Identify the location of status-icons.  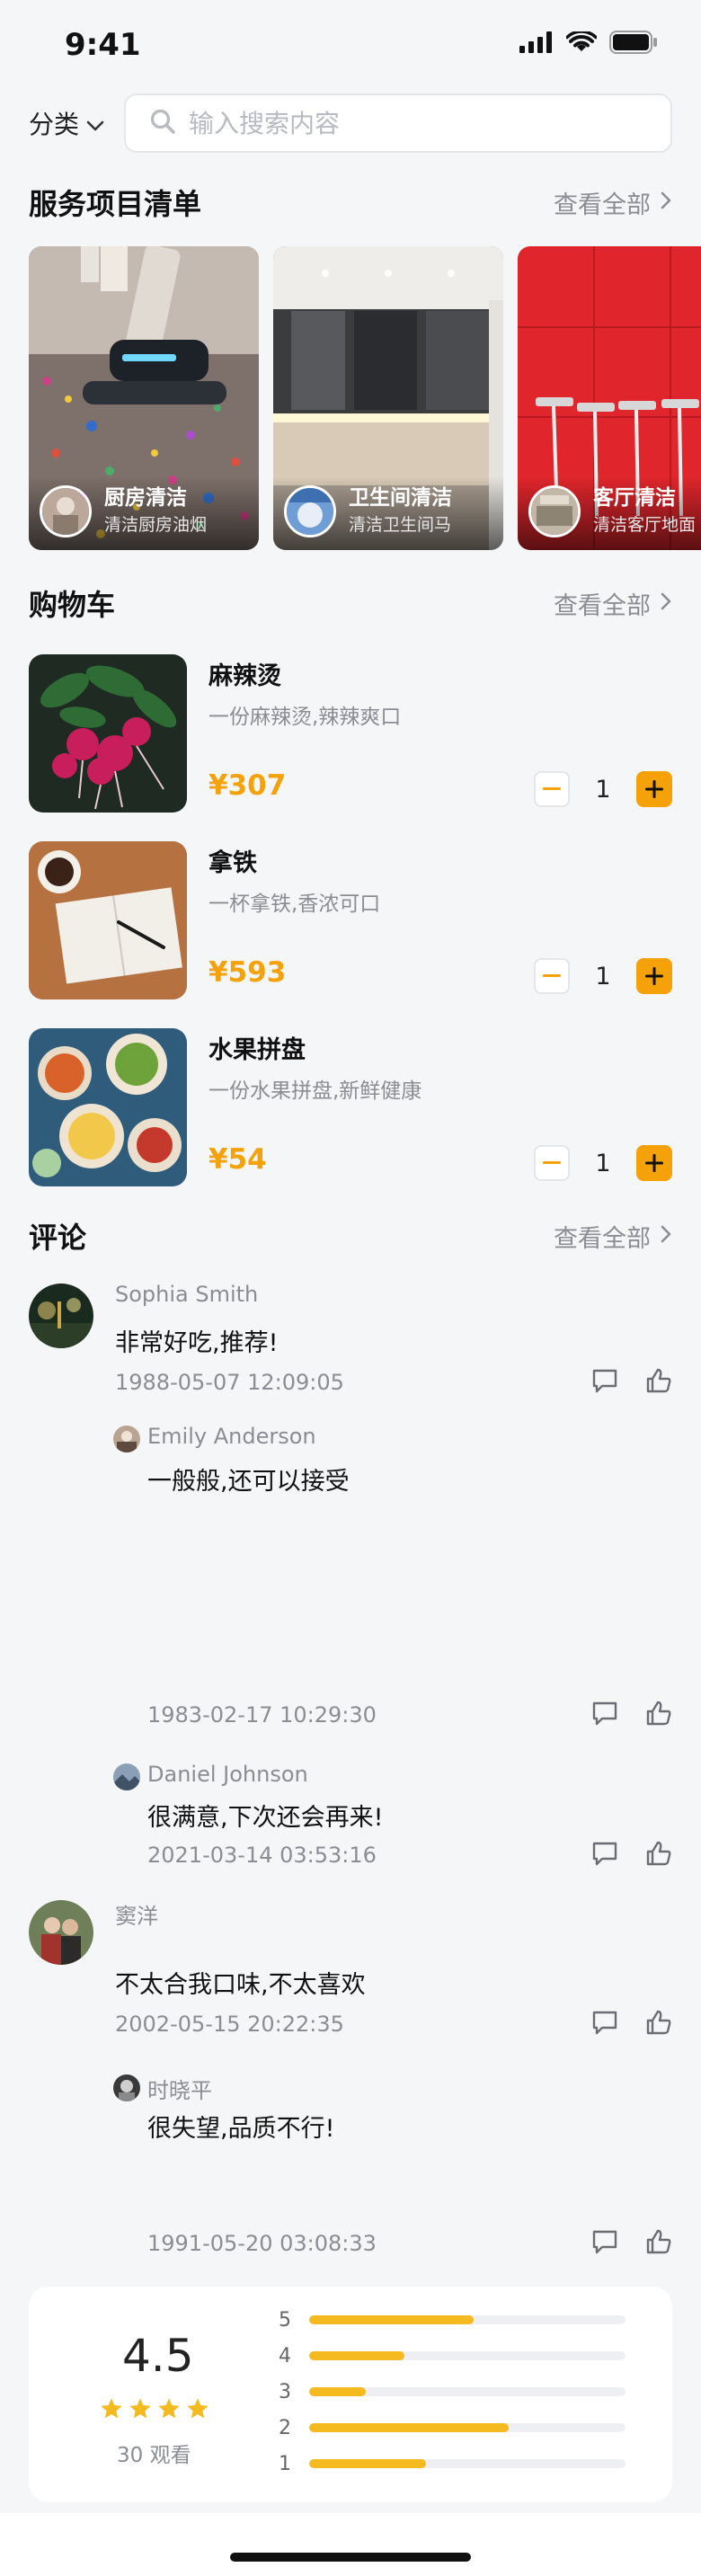
(588, 44).